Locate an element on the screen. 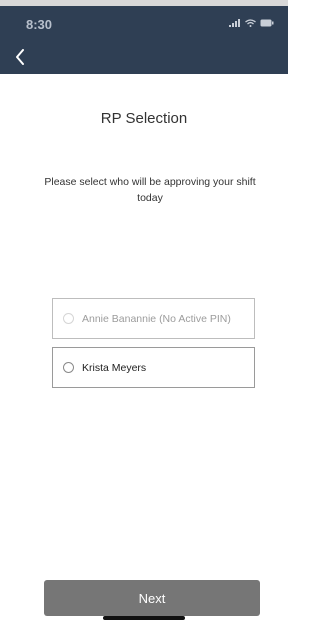 This screenshot has width=320, height=626. option-label: Annie Banannie (No Active PIN) is located at coordinates (156, 318).